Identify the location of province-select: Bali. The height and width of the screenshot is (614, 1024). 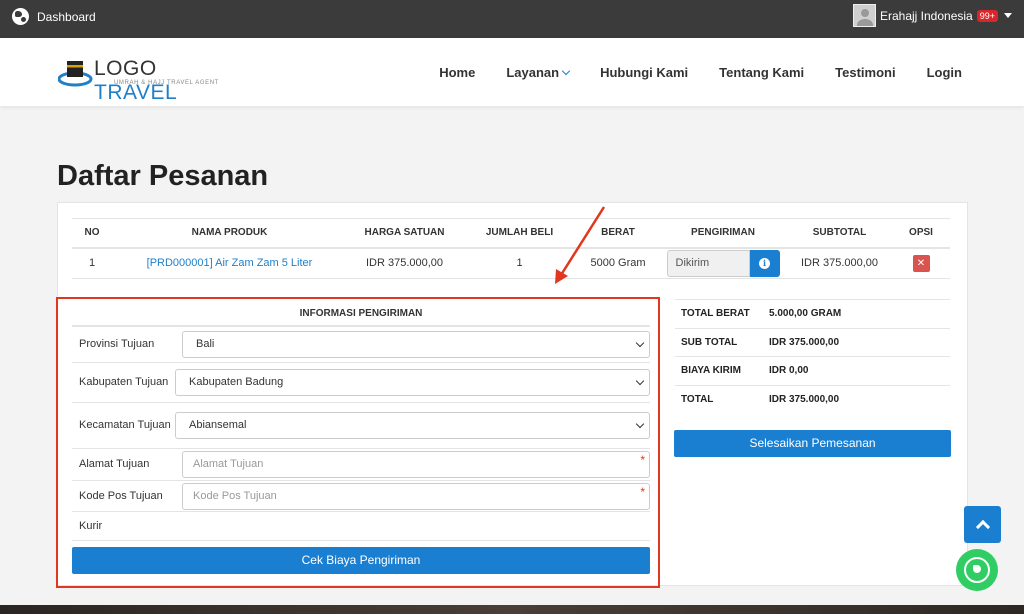
(416, 344).